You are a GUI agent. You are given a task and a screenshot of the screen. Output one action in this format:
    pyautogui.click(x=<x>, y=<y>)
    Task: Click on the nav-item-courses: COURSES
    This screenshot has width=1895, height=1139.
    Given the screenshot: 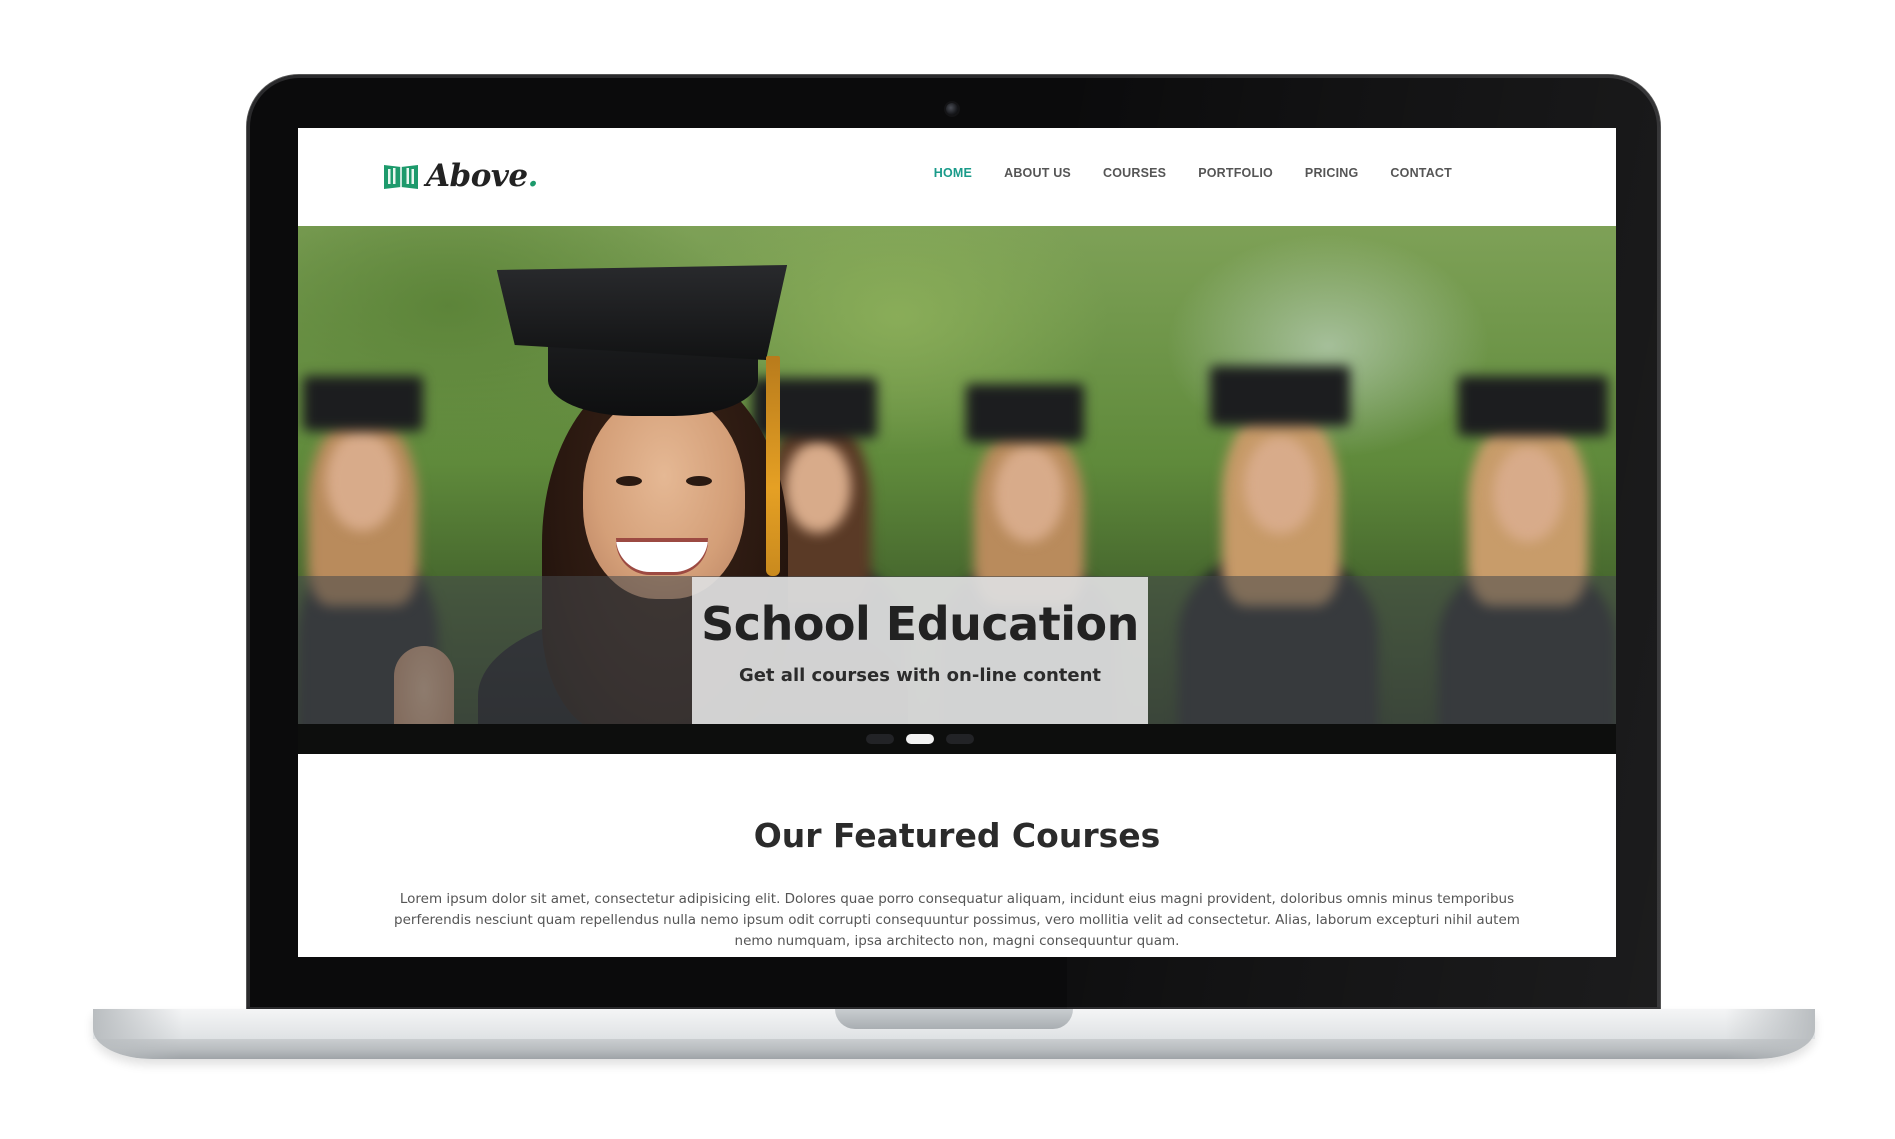 What is the action you would take?
    pyautogui.click(x=1134, y=173)
    